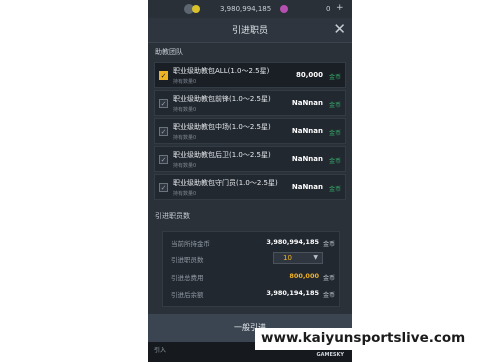 The image size is (500, 362). I want to click on package-name: 职业级助教包中场(1.0～2.5星), so click(222, 127).